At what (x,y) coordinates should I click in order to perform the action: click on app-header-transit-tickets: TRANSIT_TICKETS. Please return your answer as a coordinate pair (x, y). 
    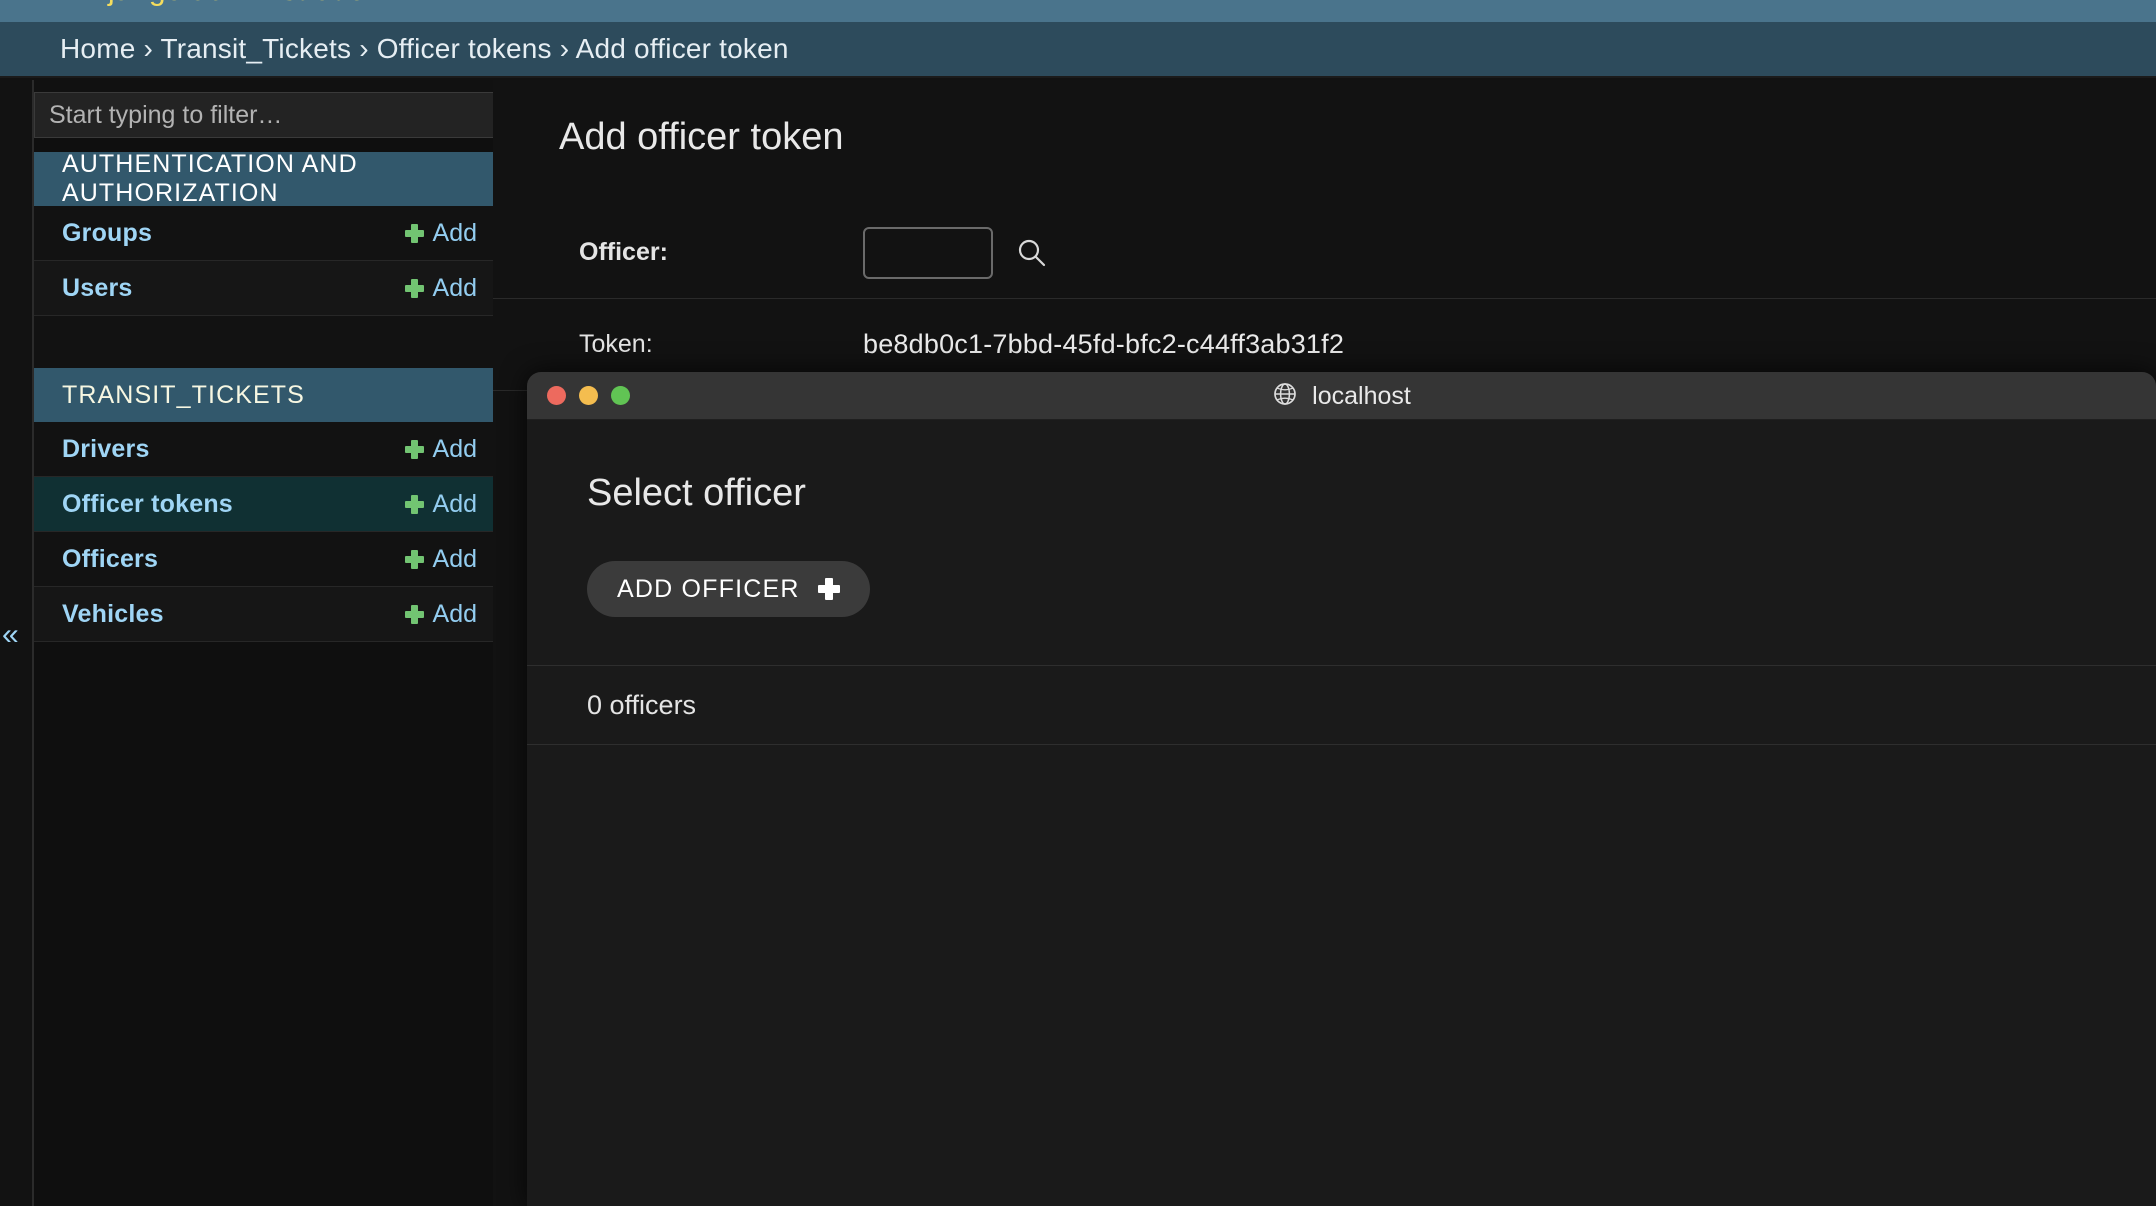
    Looking at the image, I should click on (263, 395).